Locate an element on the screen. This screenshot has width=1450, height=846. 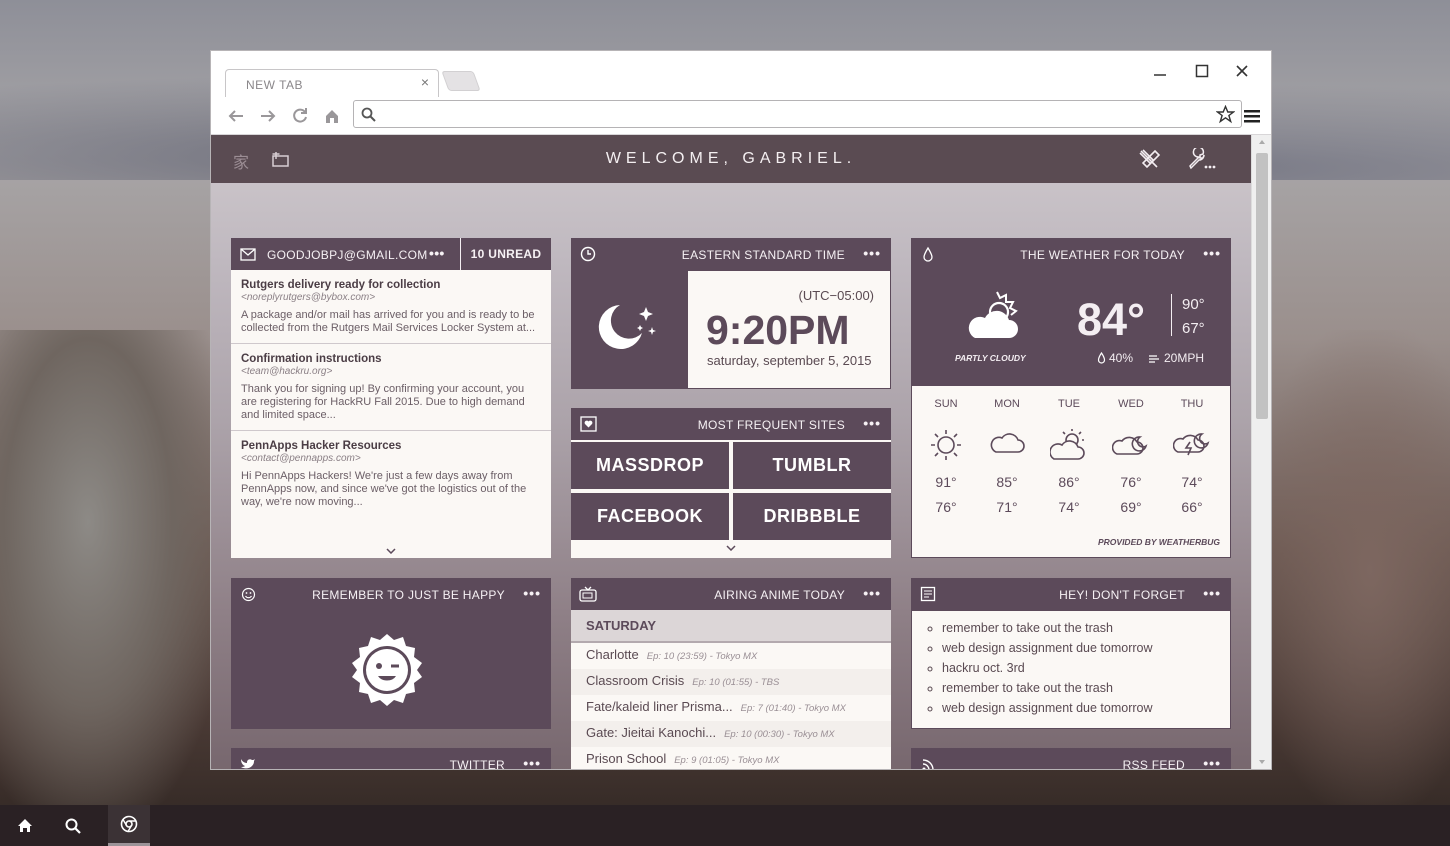
forecast-low: 71° is located at coordinates (1007, 507).